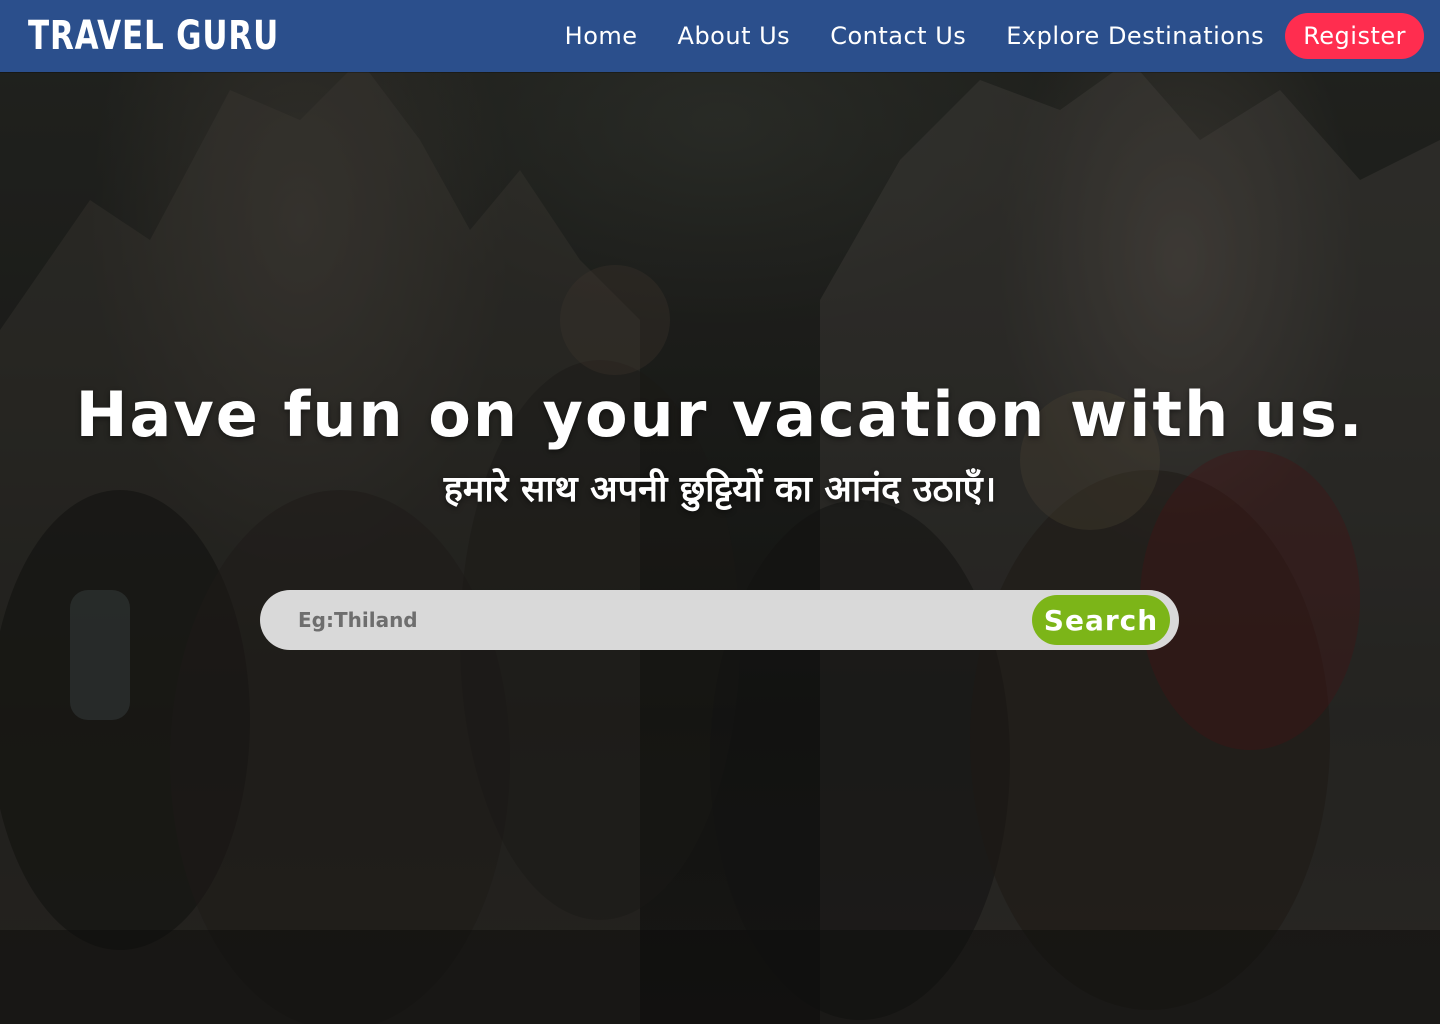  I want to click on search-bar: Search, so click(719, 620).